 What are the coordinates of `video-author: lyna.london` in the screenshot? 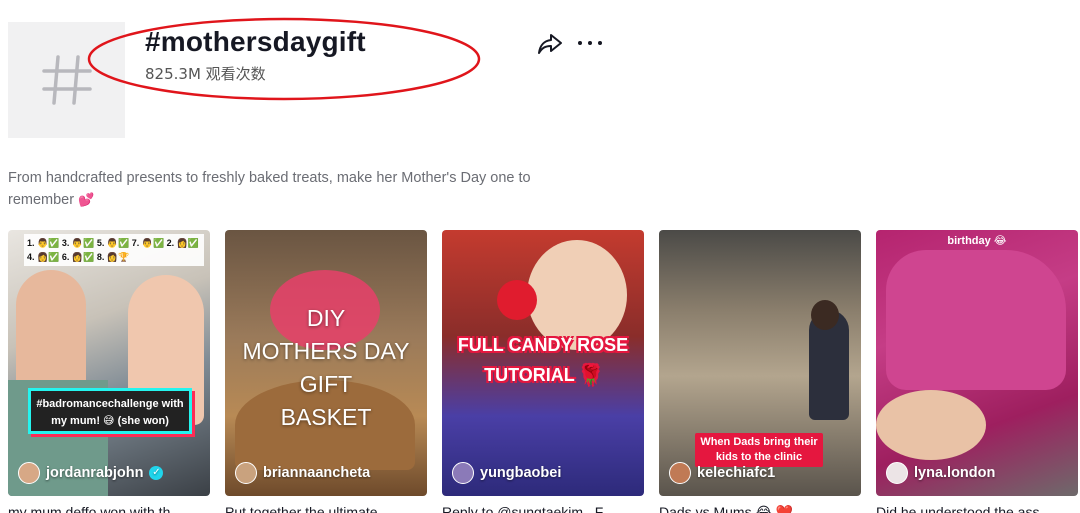 It's located at (940, 473).